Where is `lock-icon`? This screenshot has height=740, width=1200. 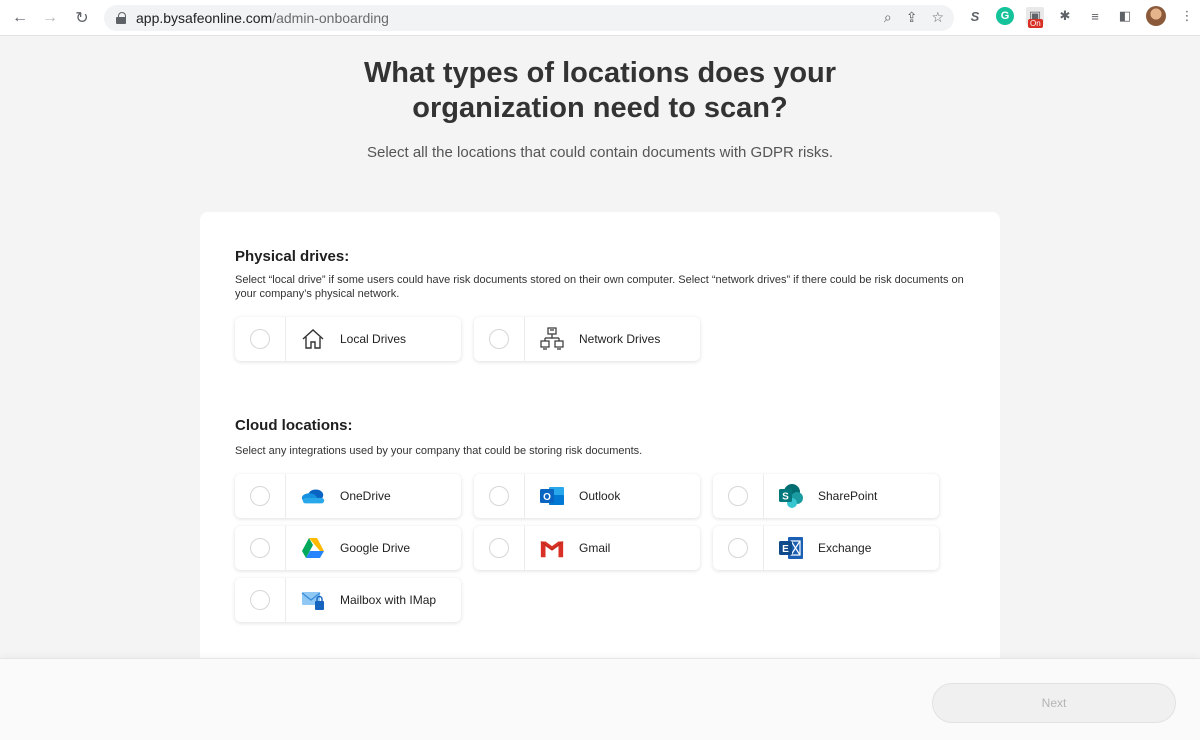 lock-icon is located at coordinates (121, 18).